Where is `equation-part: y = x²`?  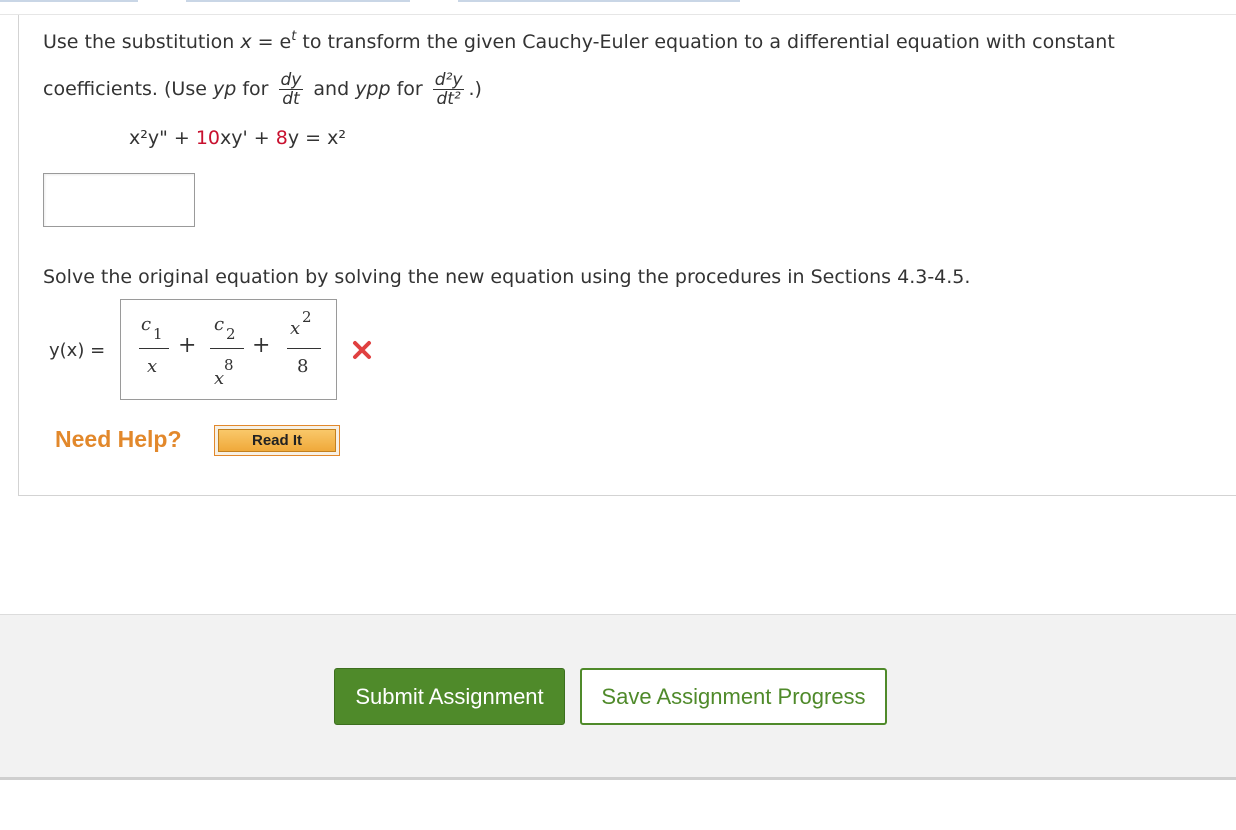 equation-part: y = x² is located at coordinates (316, 138).